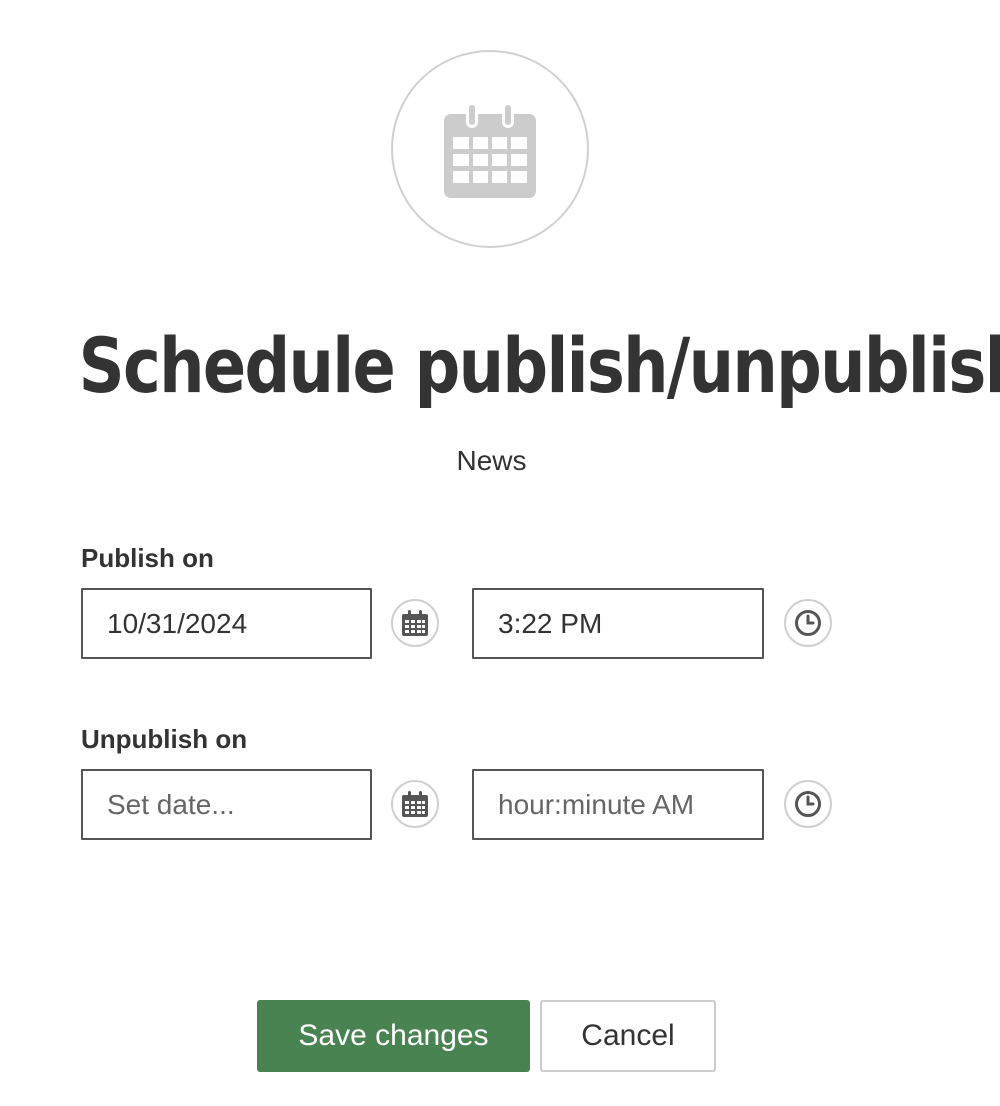 The width and height of the screenshot is (1000, 1106). I want to click on unpublish-date-picker-button, so click(415, 804).